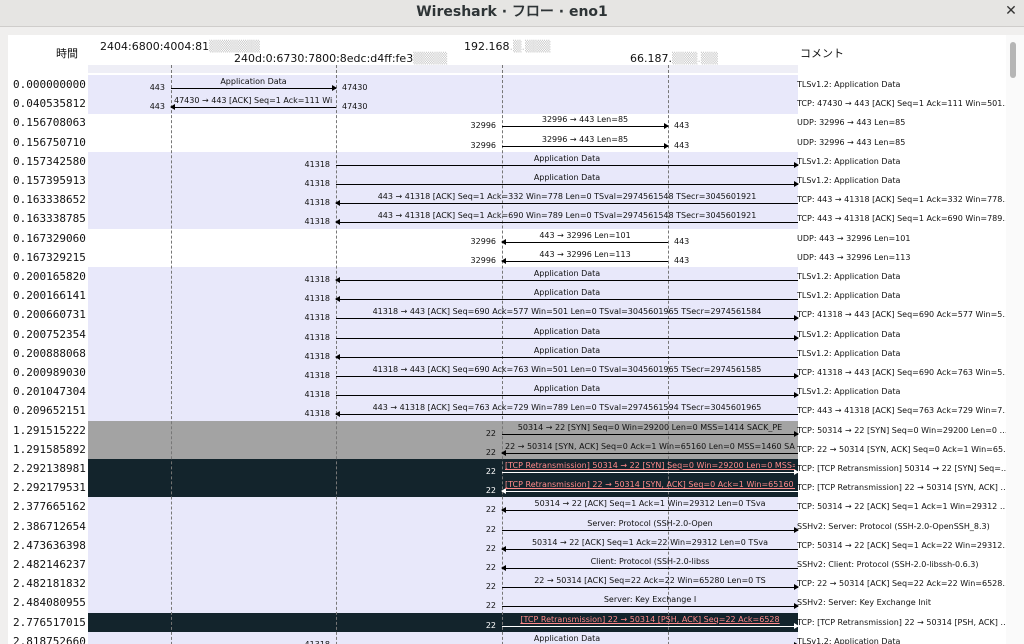 This screenshot has height=644, width=1024. I want to click on time-cell: 2.482181832, so click(49, 584).